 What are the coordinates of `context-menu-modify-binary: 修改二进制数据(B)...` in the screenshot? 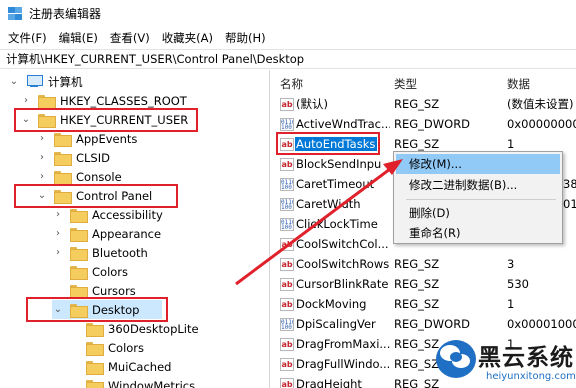 It's located at (478, 185).